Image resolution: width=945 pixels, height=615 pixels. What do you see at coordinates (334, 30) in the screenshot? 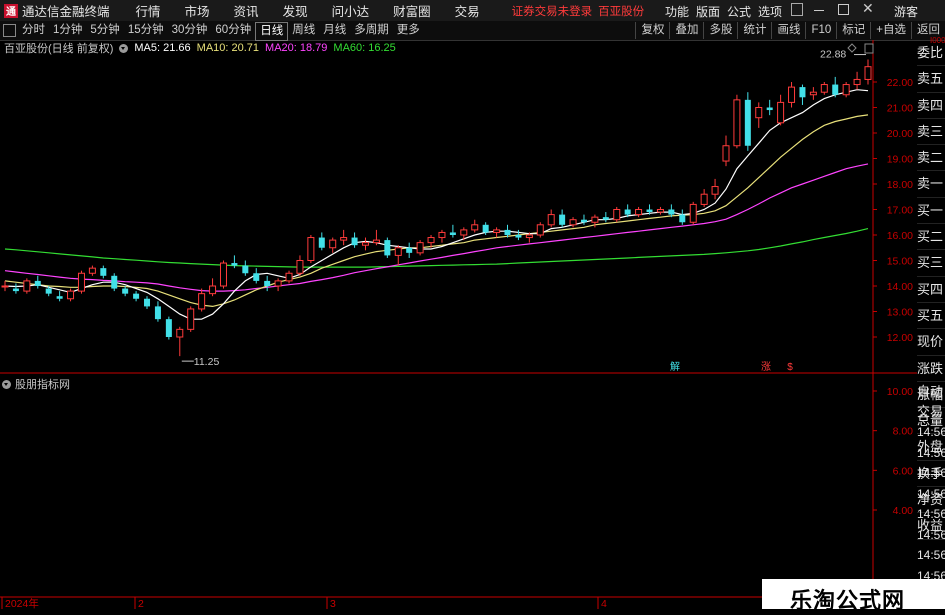
I see `period-monthly: 月线` at bounding box center [334, 30].